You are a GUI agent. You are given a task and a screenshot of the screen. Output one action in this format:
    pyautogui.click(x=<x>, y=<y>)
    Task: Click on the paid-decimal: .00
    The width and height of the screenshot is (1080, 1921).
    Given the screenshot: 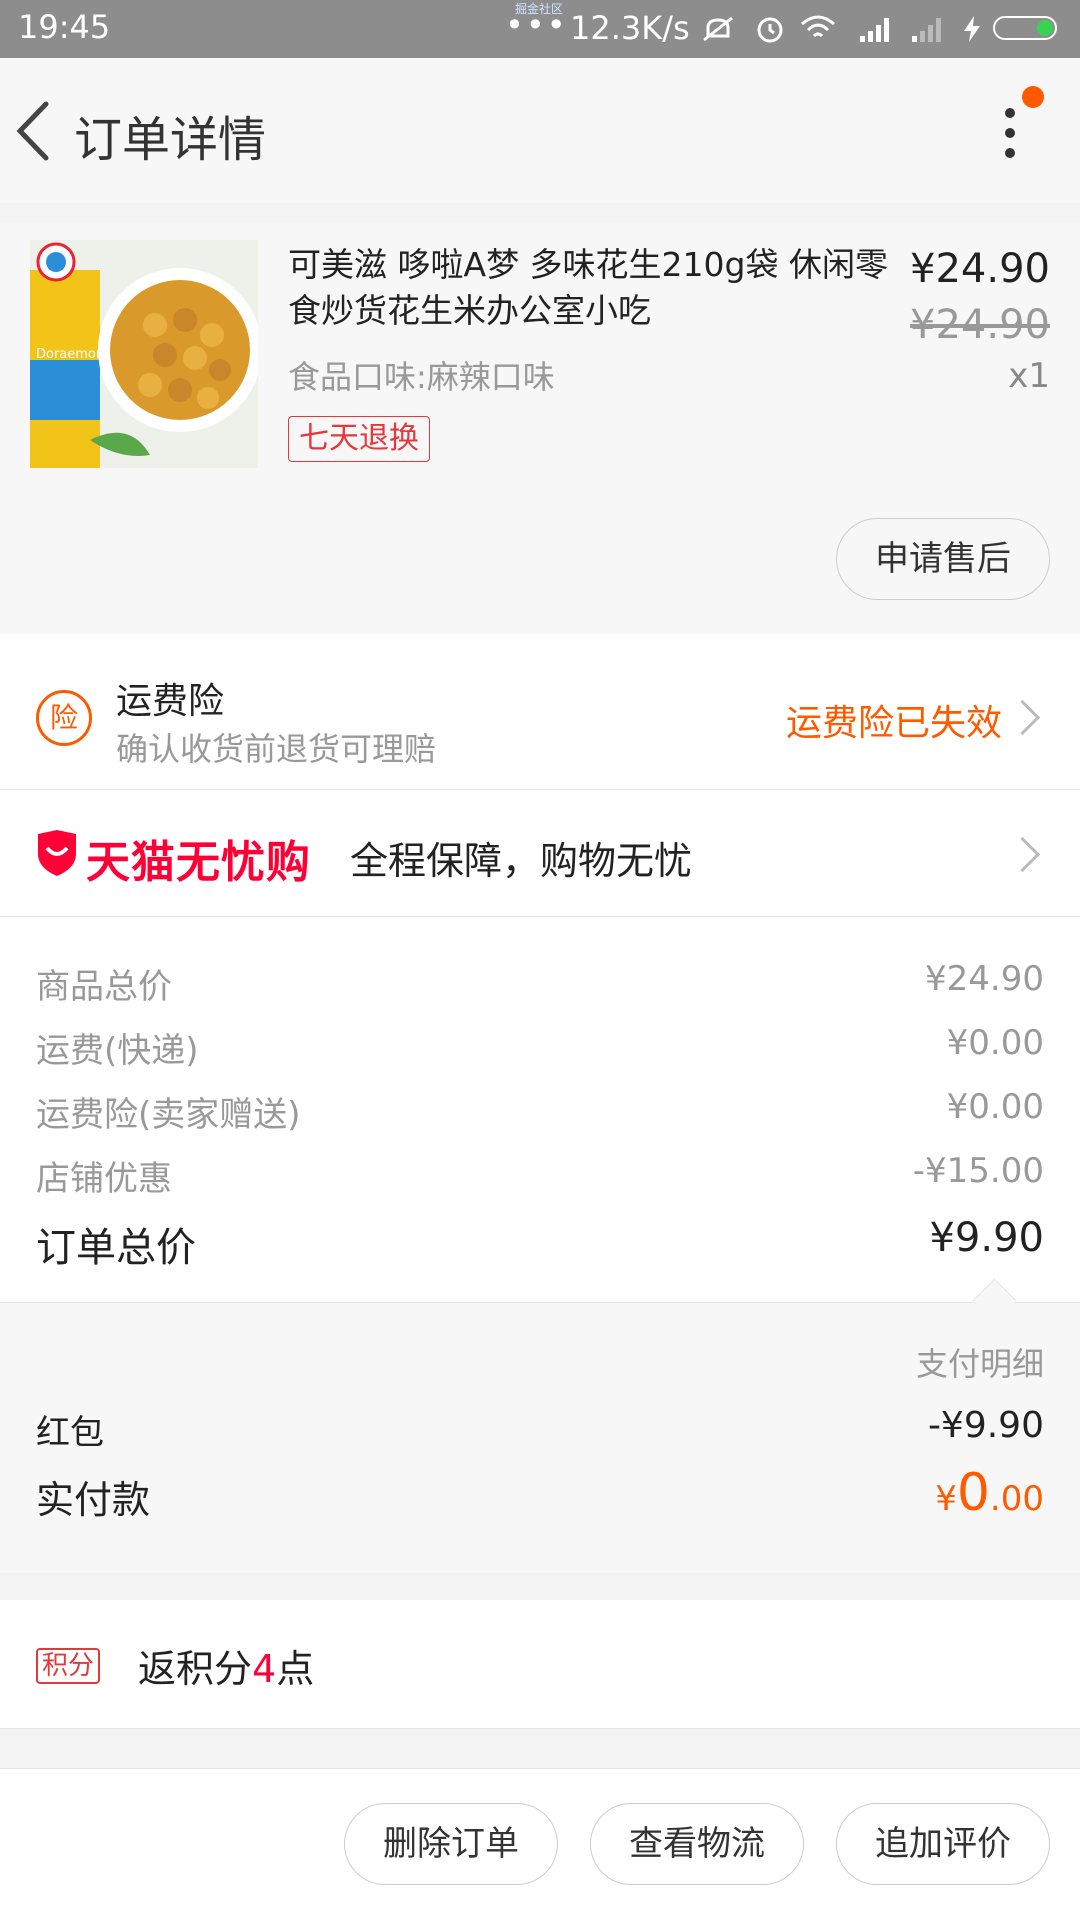 What is the action you would take?
    pyautogui.click(x=1016, y=1499)
    